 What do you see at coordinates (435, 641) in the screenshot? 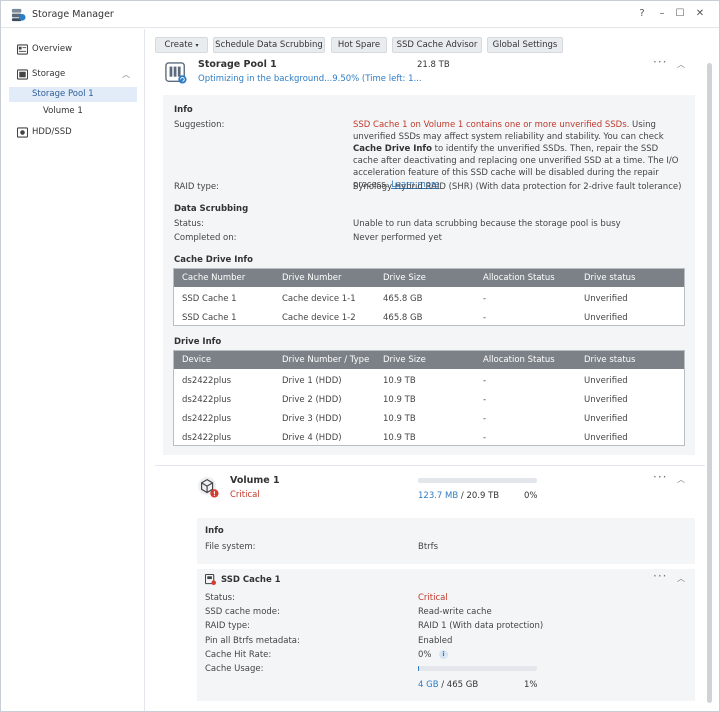
I see `pin-metadata-value: Enabled` at bounding box center [435, 641].